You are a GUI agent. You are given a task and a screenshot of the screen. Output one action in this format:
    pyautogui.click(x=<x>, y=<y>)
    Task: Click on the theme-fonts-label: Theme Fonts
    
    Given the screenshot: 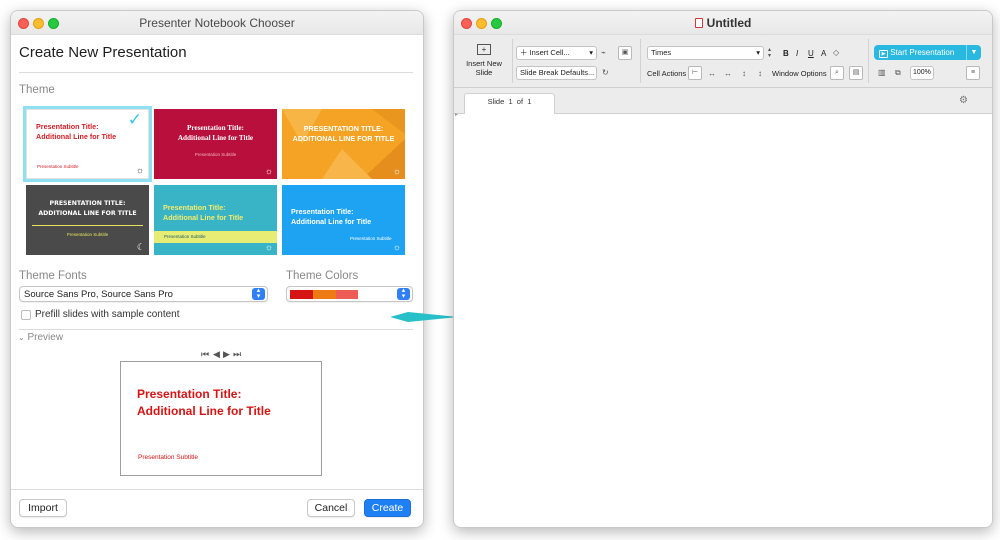 What is the action you would take?
    pyautogui.click(x=53, y=276)
    